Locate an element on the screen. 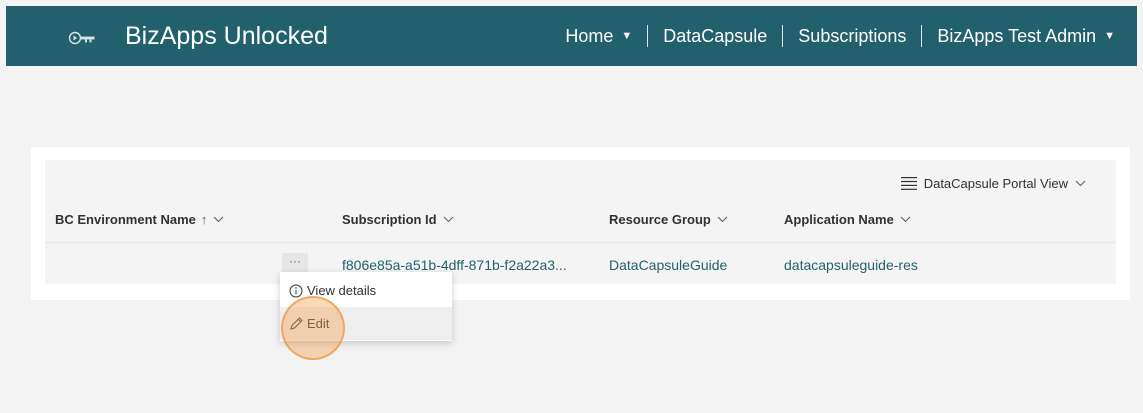  nav-home: Home ▼ is located at coordinates (598, 36).